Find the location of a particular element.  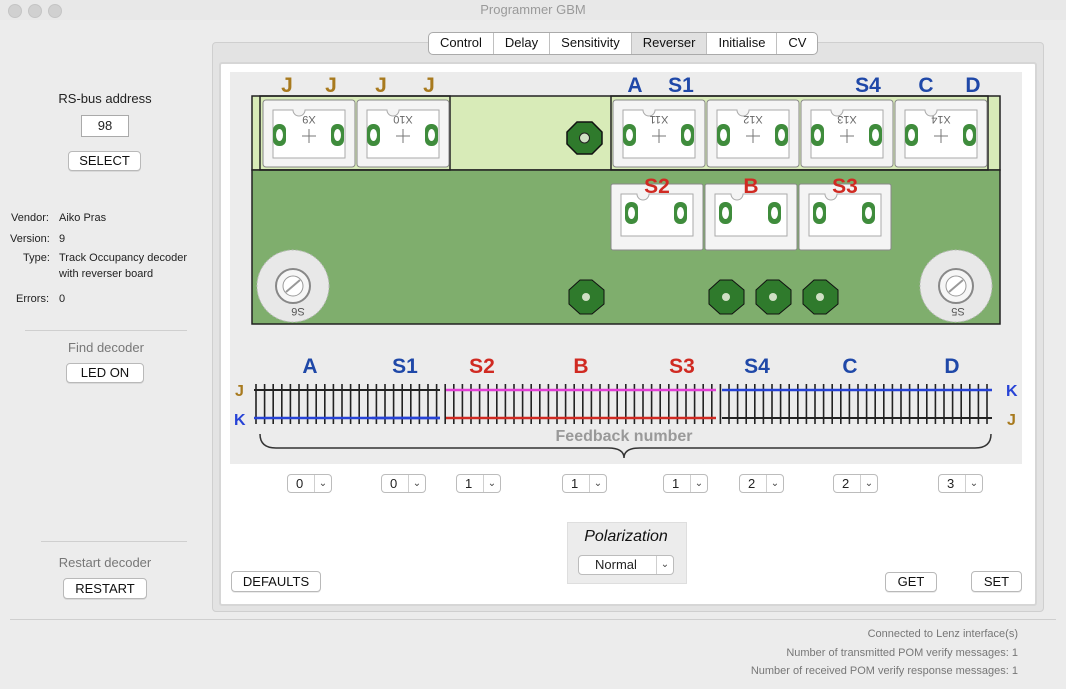

led-on-button: LED ON is located at coordinates (105, 373).